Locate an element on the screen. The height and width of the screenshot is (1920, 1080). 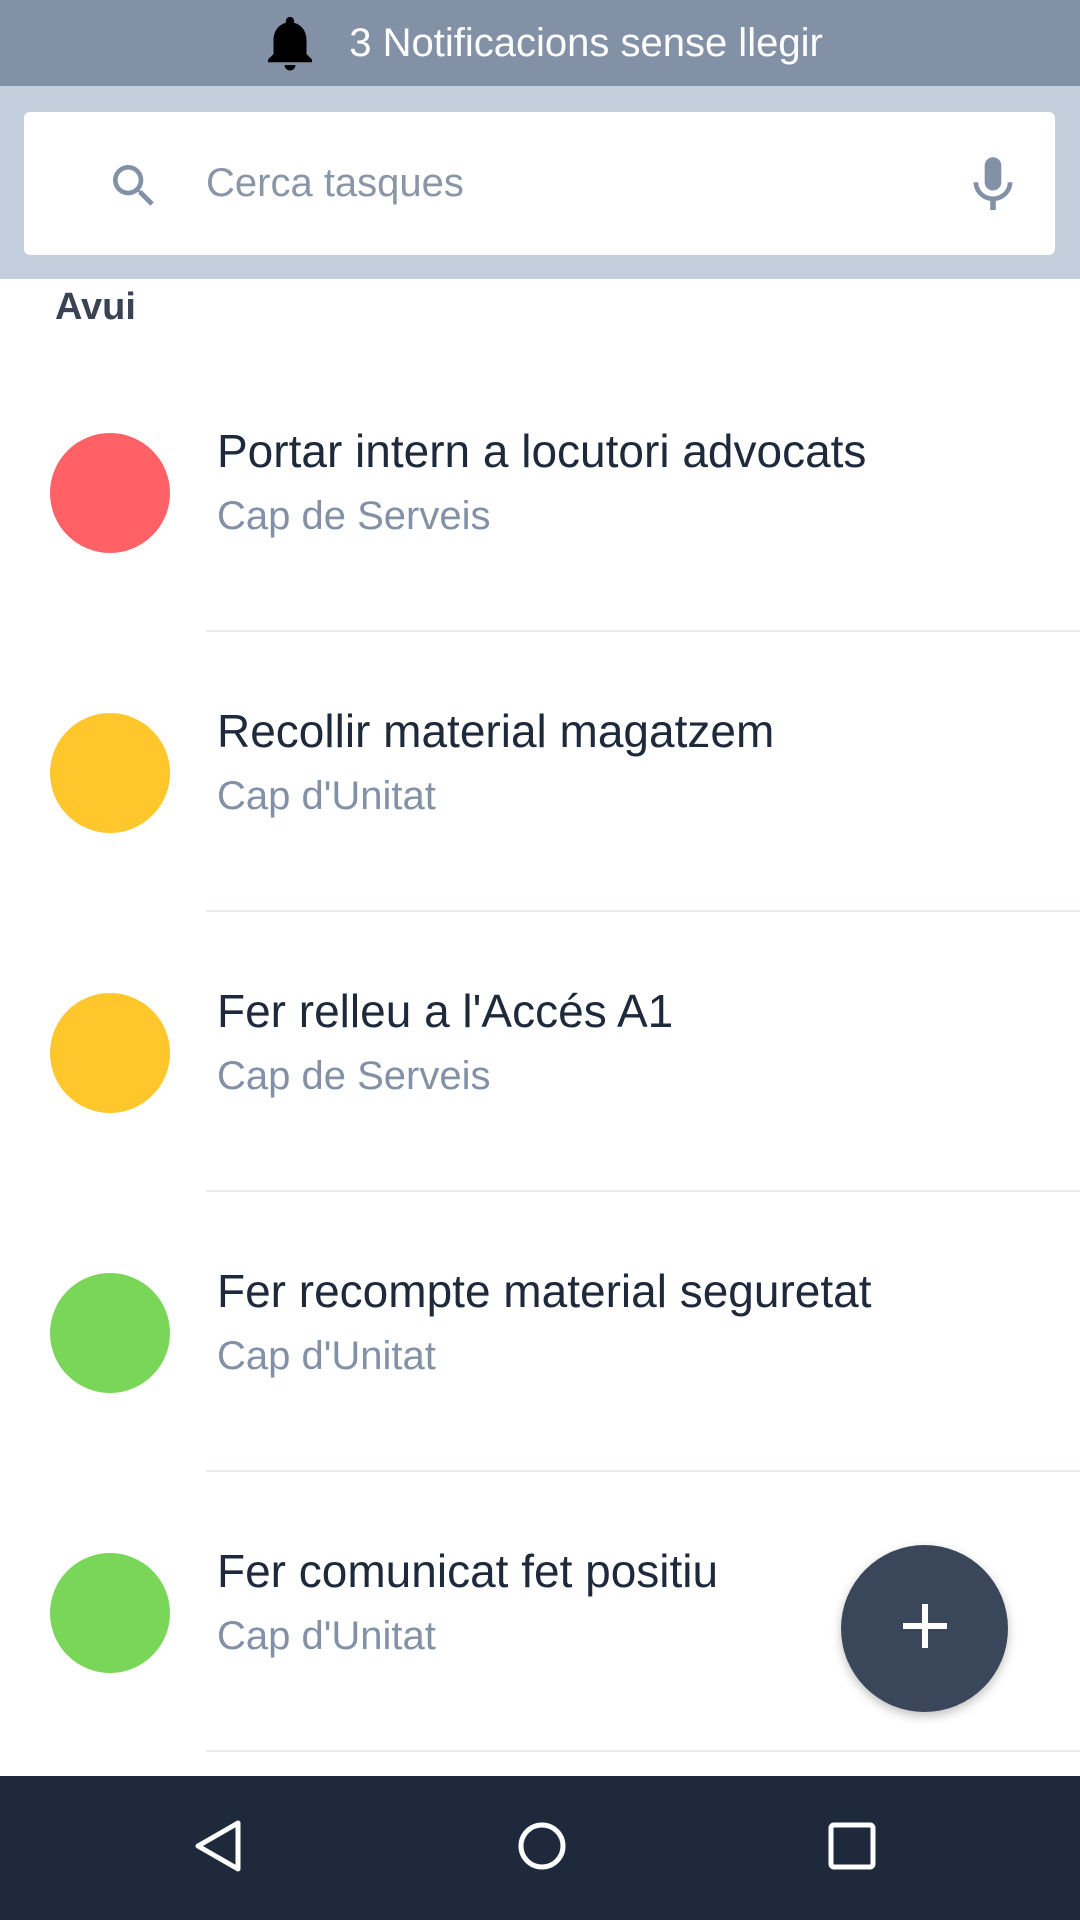
task-item: Recollir material magatzem Cap d'Unitat is located at coordinates (540, 772).